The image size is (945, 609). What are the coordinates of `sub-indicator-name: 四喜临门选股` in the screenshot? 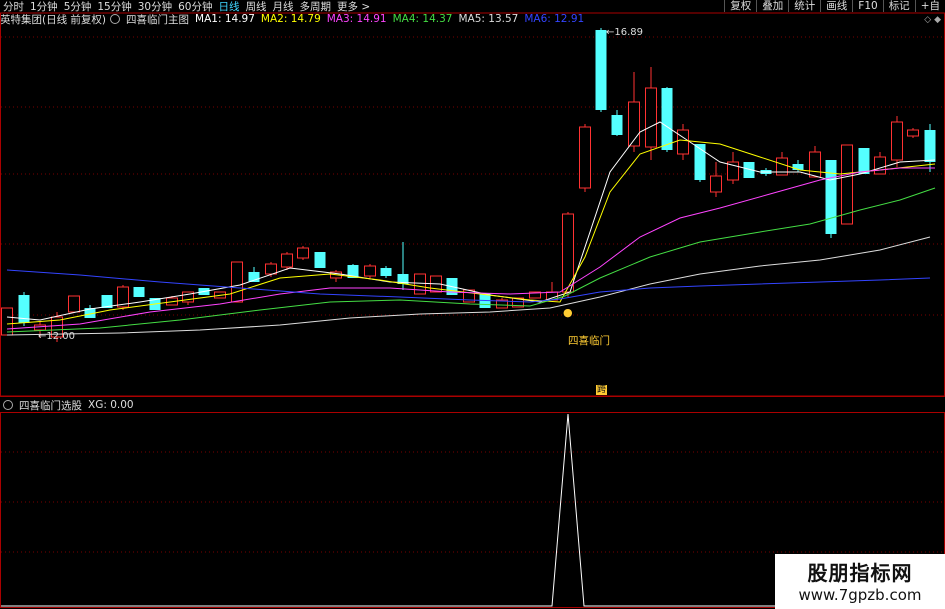 It's located at (50, 405).